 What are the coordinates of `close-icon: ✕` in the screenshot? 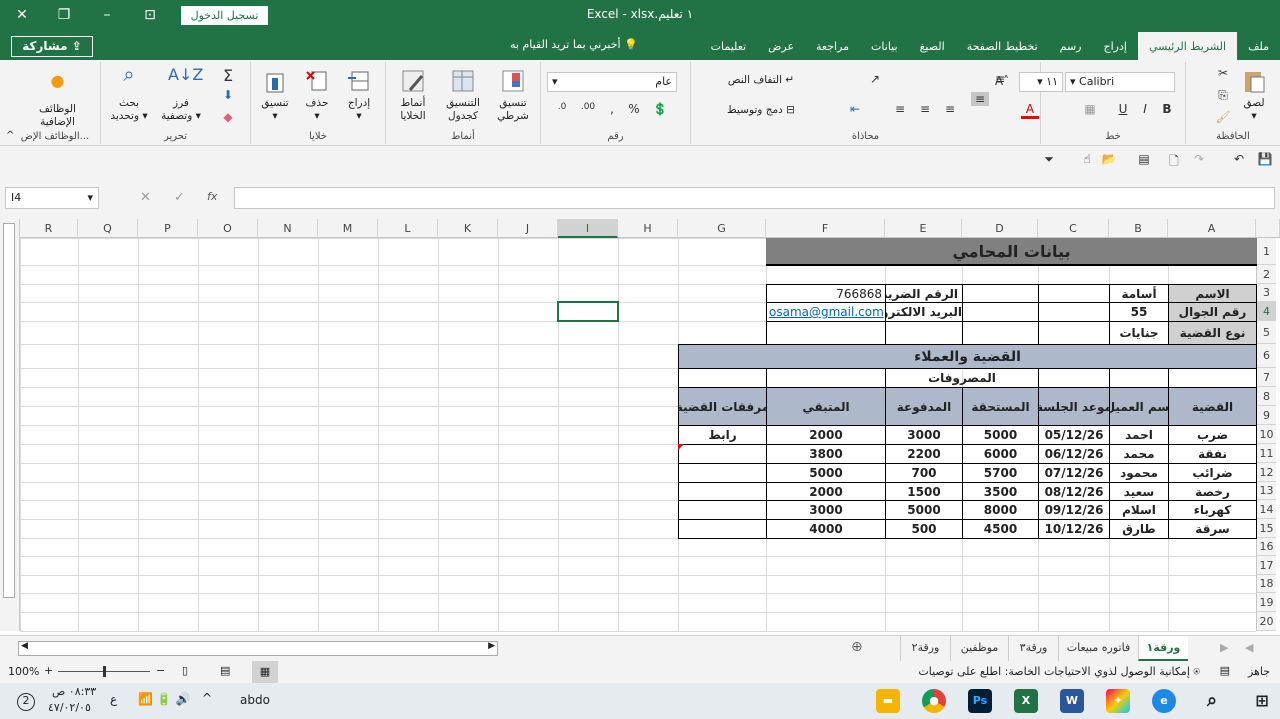 It's located at (22, 15).